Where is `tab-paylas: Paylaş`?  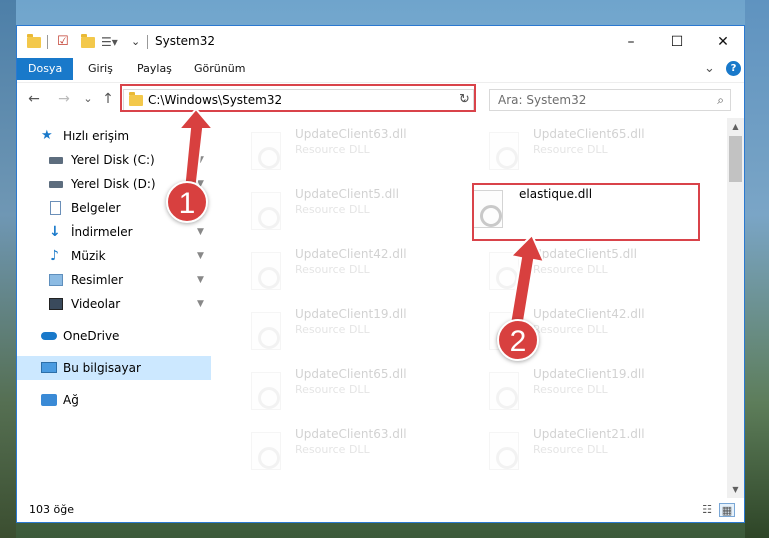 tab-paylas: Paylaş is located at coordinates (154, 69).